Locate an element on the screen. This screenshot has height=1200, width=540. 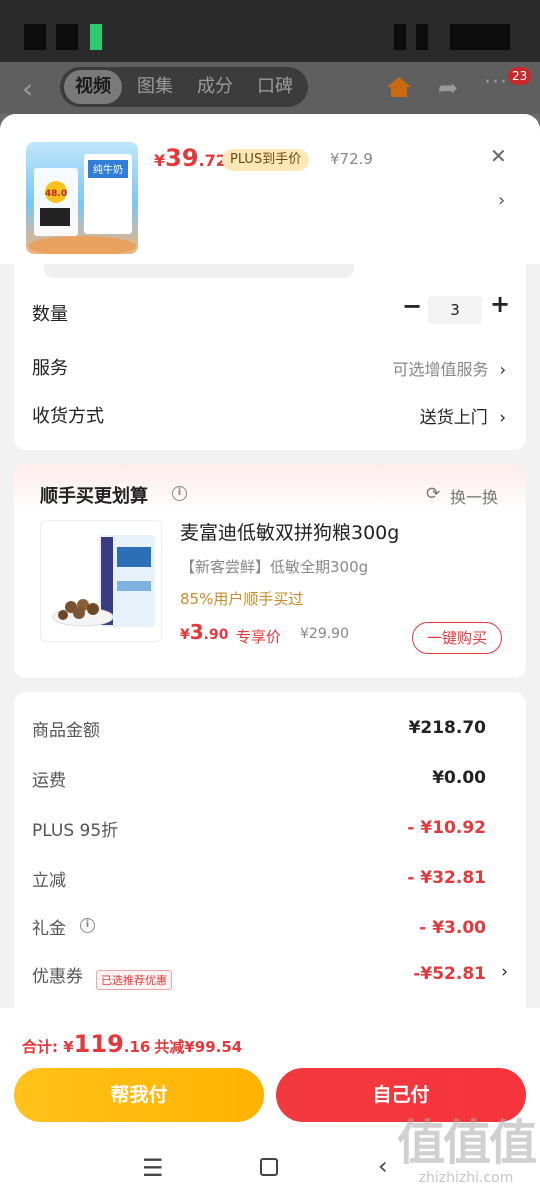
quantity-input: 3 is located at coordinates (455, 310).